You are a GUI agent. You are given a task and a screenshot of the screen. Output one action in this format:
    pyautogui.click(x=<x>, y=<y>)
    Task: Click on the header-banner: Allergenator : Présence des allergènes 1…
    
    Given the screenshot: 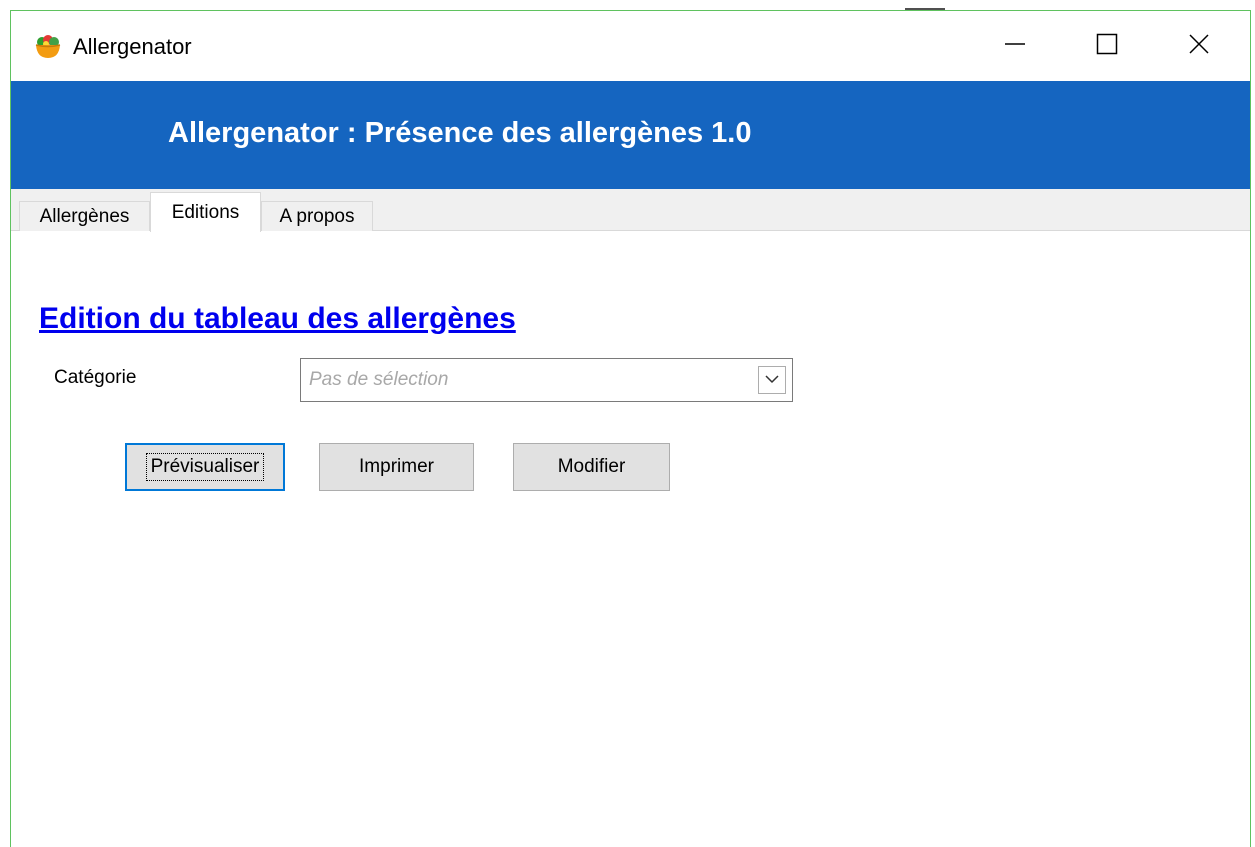 What is the action you would take?
    pyautogui.click(x=630, y=135)
    